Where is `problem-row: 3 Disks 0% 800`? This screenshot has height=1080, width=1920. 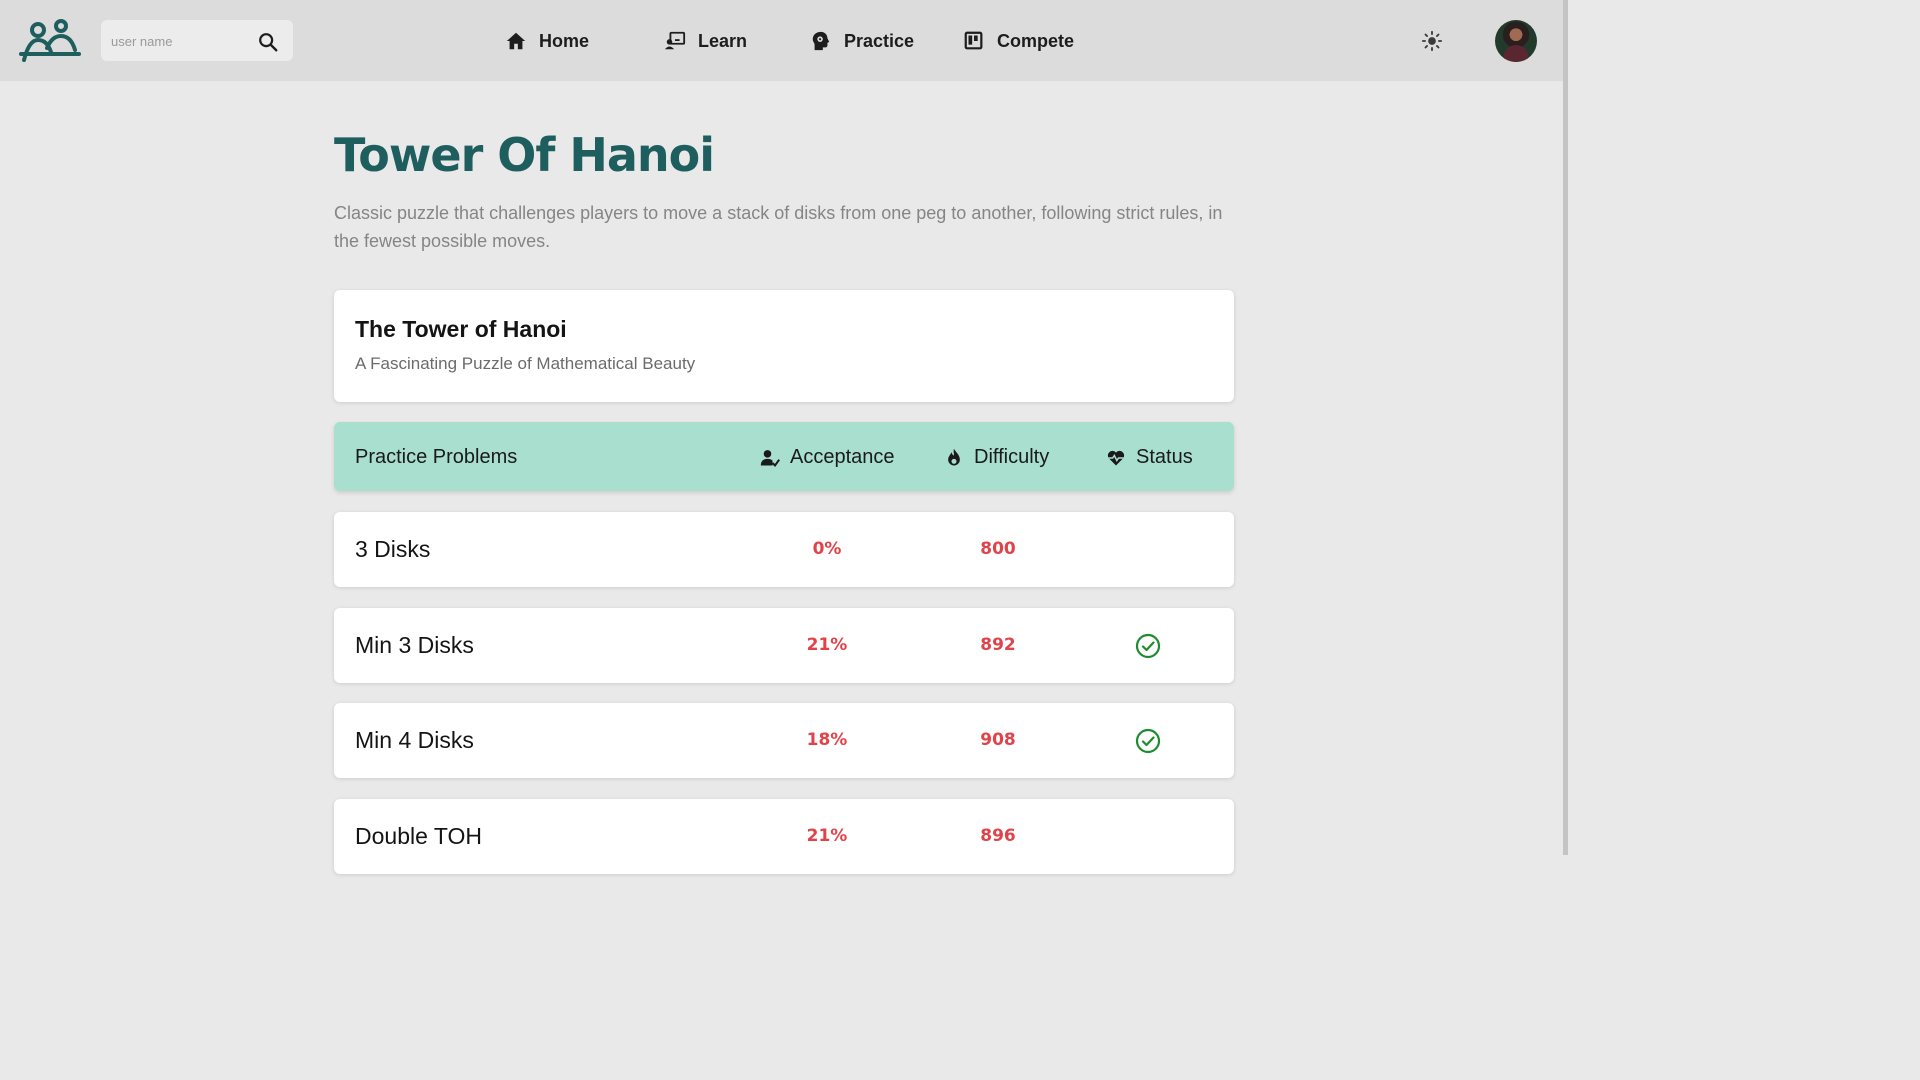 problem-row: 3 Disks 0% 800 is located at coordinates (784, 549).